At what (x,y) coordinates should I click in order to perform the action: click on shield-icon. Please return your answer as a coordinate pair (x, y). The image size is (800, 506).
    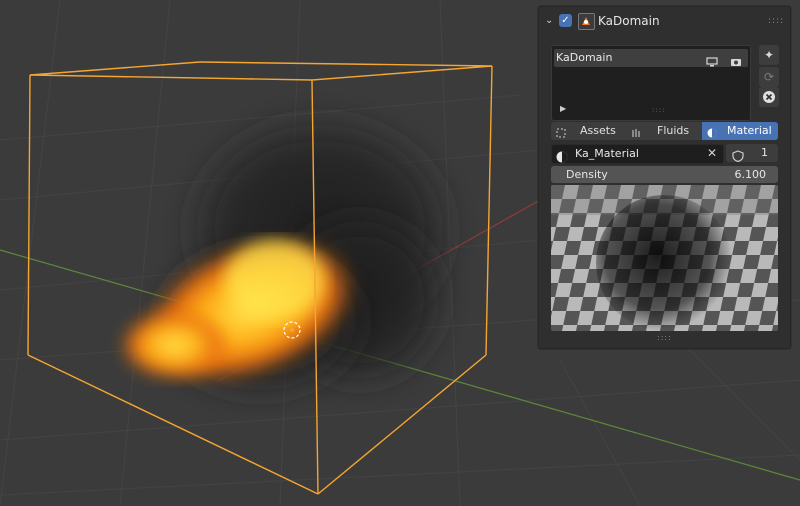
    Looking at the image, I should click on (738, 156).